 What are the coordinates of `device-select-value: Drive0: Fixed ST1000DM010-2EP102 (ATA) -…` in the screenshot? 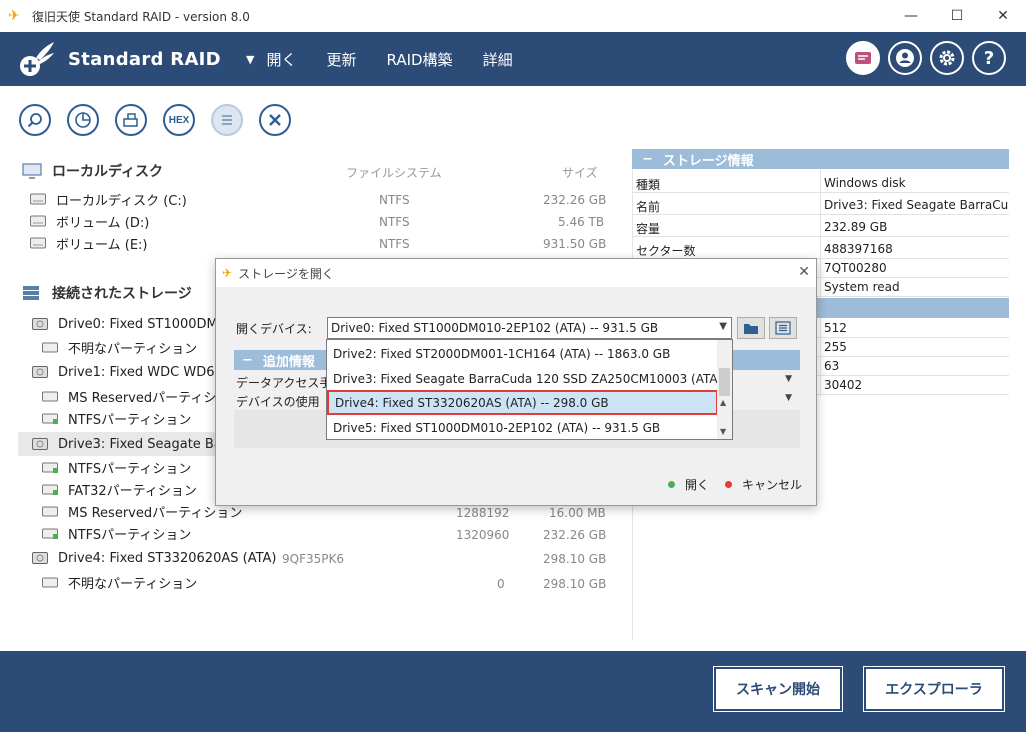 It's located at (495, 328).